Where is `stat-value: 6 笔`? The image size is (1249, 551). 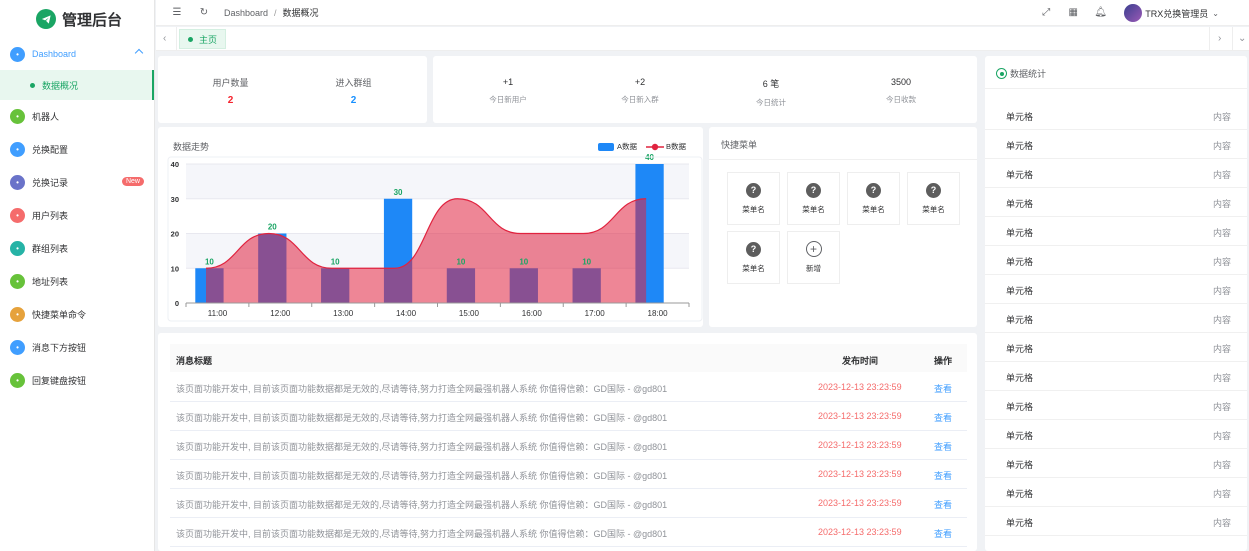 stat-value: 6 笔 is located at coordinates (771, 84).